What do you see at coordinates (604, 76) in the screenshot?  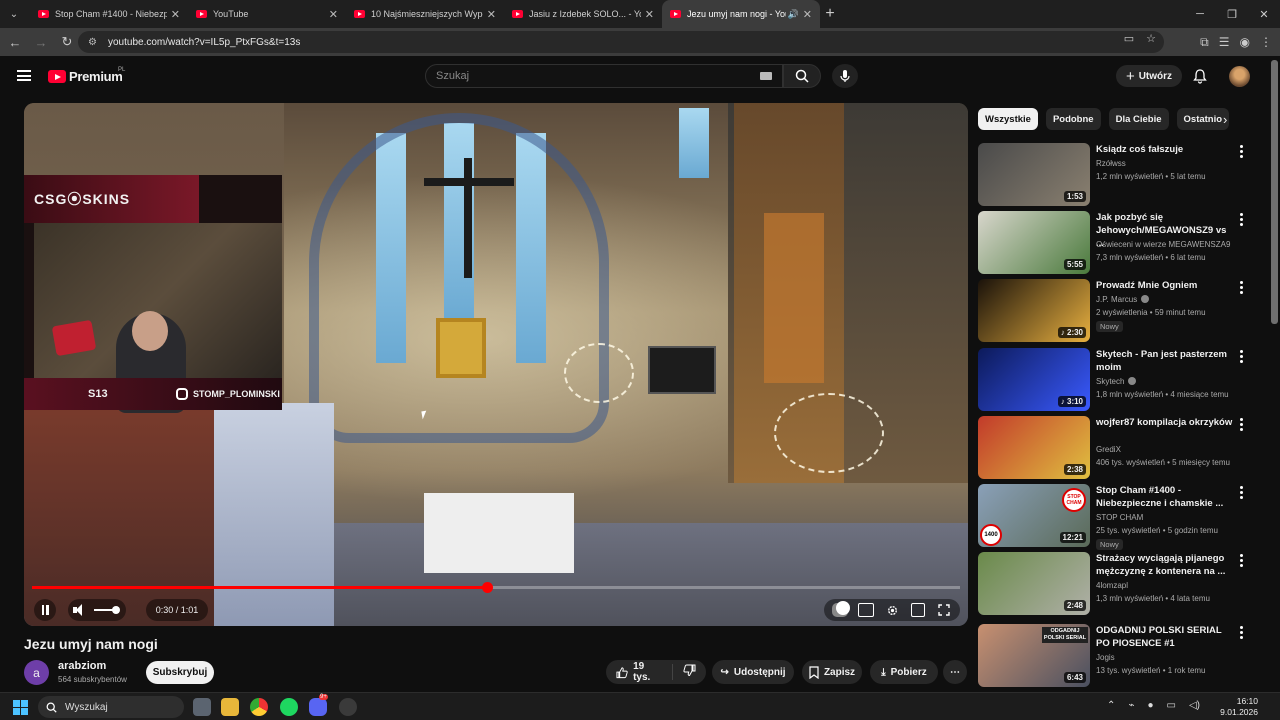 I see `search-input: Szukaj` at bounding box center [604, 76].